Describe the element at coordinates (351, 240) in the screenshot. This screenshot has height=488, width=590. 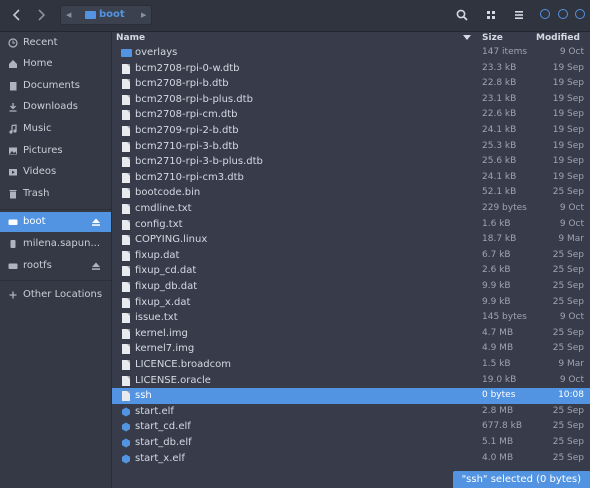
I see `table-row: COPYING.linux 18.7 kB 9 Mar` at that location.